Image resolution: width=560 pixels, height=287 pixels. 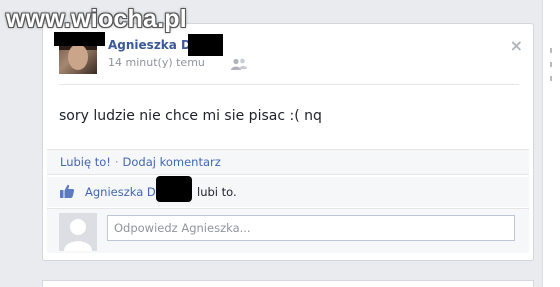 I want to click on liker-name: Agnieszka D, so click(x=120, y=192).